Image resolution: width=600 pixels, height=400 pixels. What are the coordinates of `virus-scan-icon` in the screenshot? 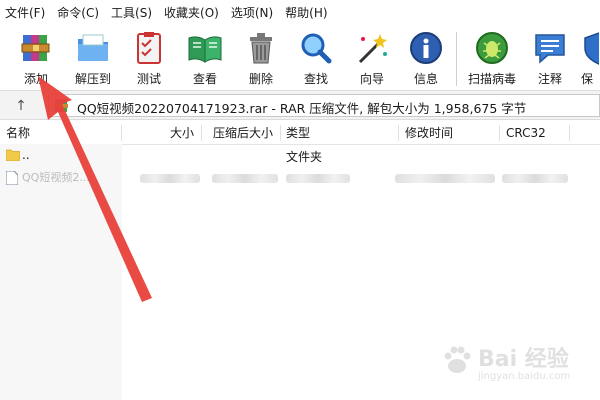 It's located at (492, 48).